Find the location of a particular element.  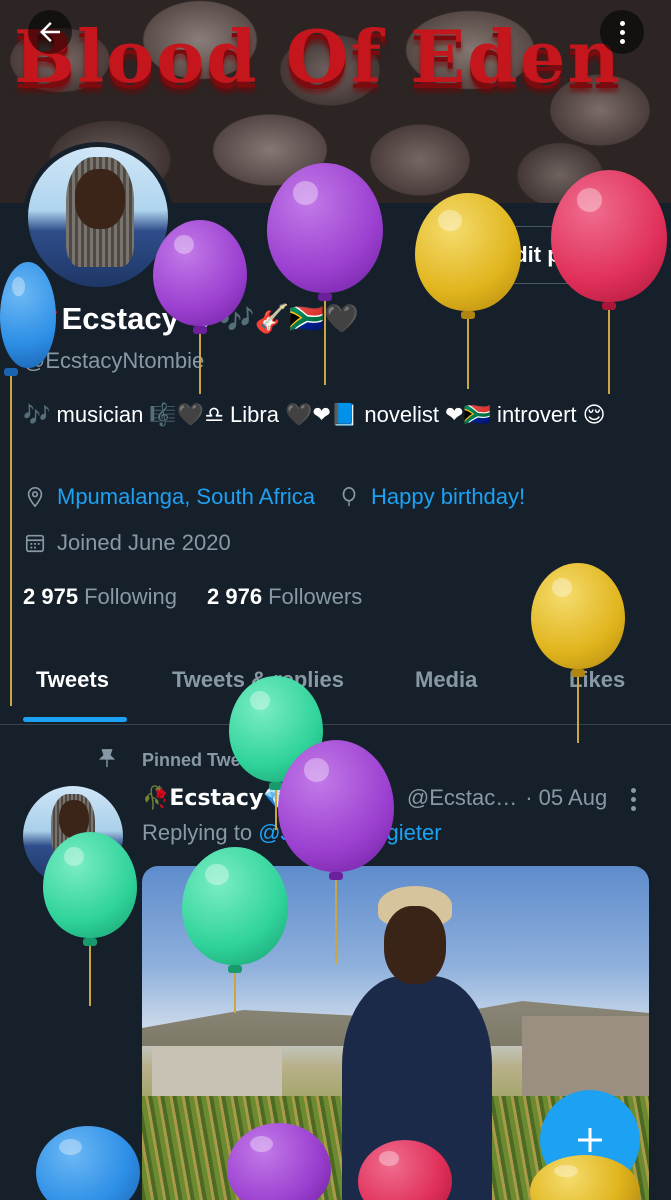

followers-label: Followers is located at coordinates (315, 596).